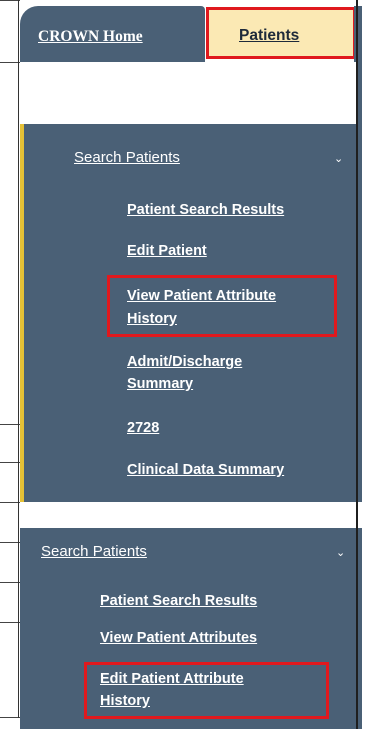 Image resolution: width=368 pixels, height=729 pixels. Describe the element at coordinates (205, 470) in the screenshot. I see `nav-item-clinical-data-summary: Clinical Data Summary` at that location.